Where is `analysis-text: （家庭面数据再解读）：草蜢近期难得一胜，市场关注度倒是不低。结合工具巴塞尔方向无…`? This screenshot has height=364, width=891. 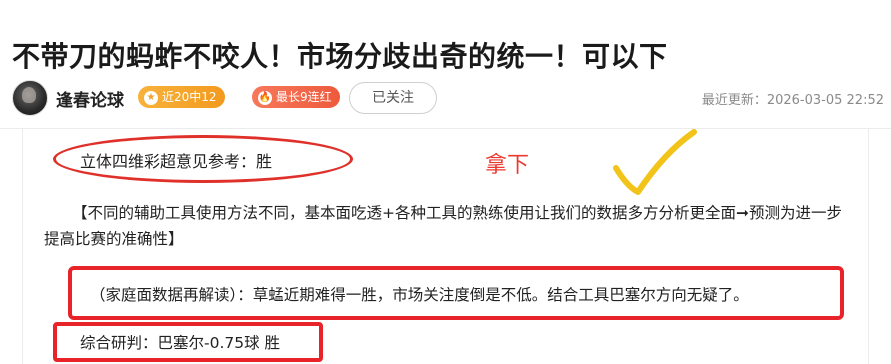 analysis-text: （家庭面数据再解读）：草蜢近期难得一胜，市场关注度倒是不低。结合工具巴塞尔方向无… is located at coordinates (419, 295).